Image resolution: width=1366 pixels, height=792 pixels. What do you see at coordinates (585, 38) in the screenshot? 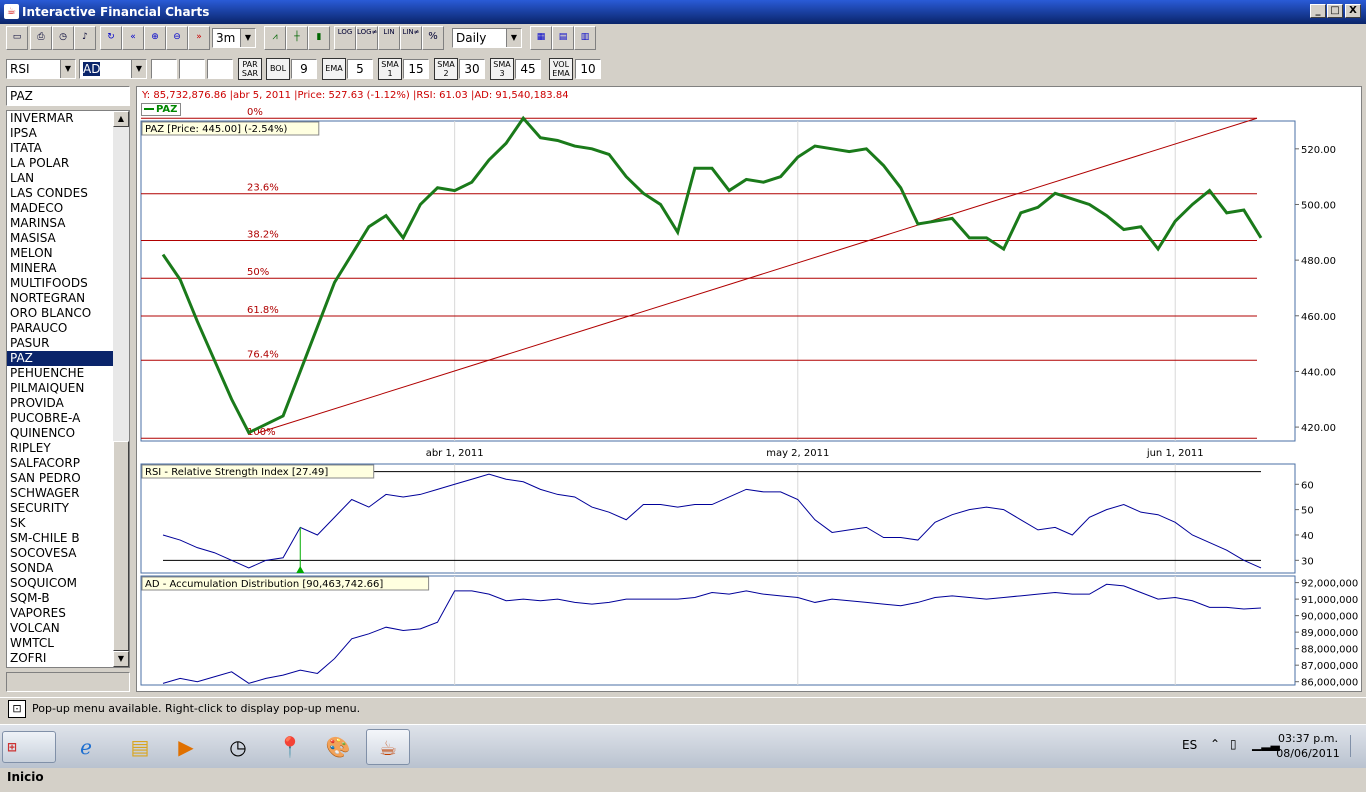
I see `table-icon: ▥` at bounding box center [585, 38].